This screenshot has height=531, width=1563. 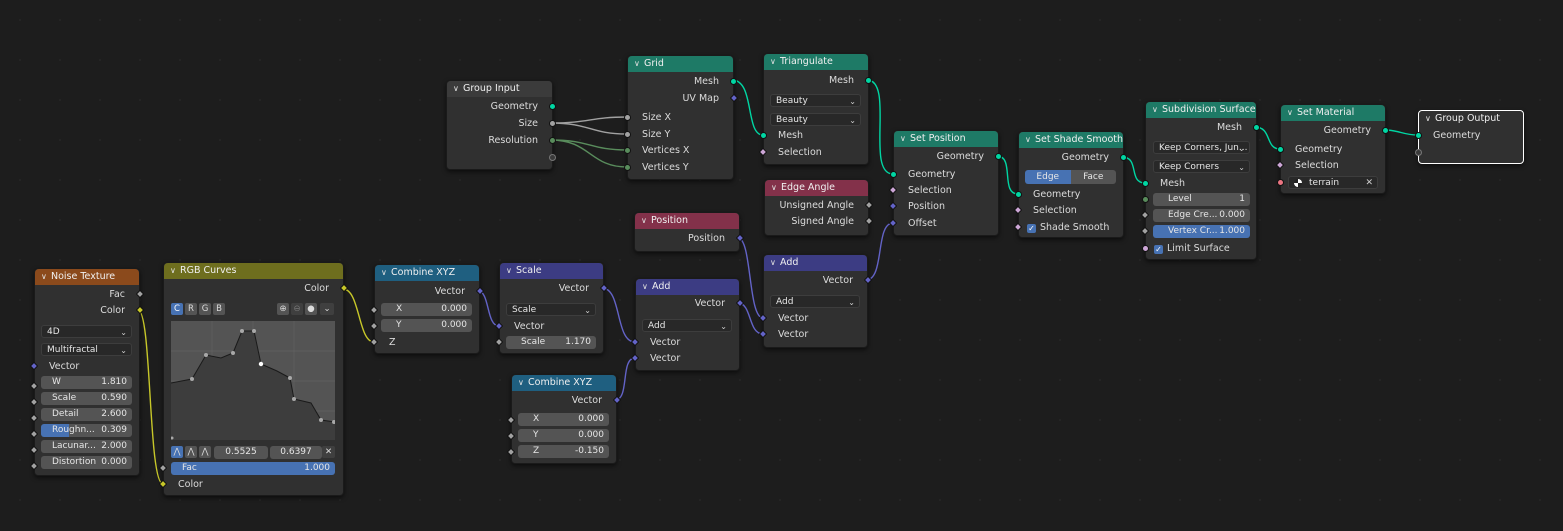 What do you see at coordinates (551, 342) in the screenshot?
I see `scale-field: Scale 1.170` at bounding box center [551, 342].